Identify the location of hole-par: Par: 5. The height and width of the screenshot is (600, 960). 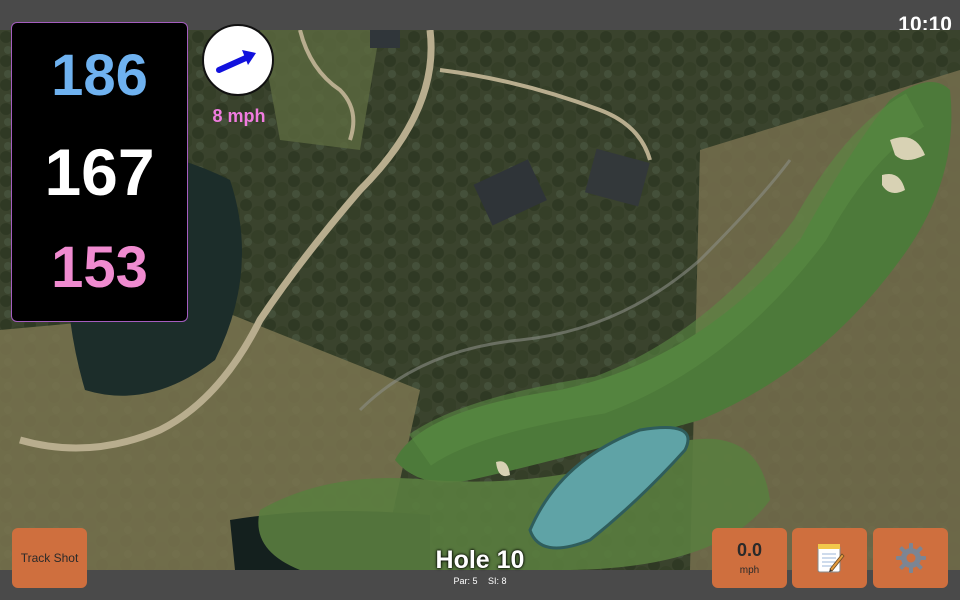
(465, 581).